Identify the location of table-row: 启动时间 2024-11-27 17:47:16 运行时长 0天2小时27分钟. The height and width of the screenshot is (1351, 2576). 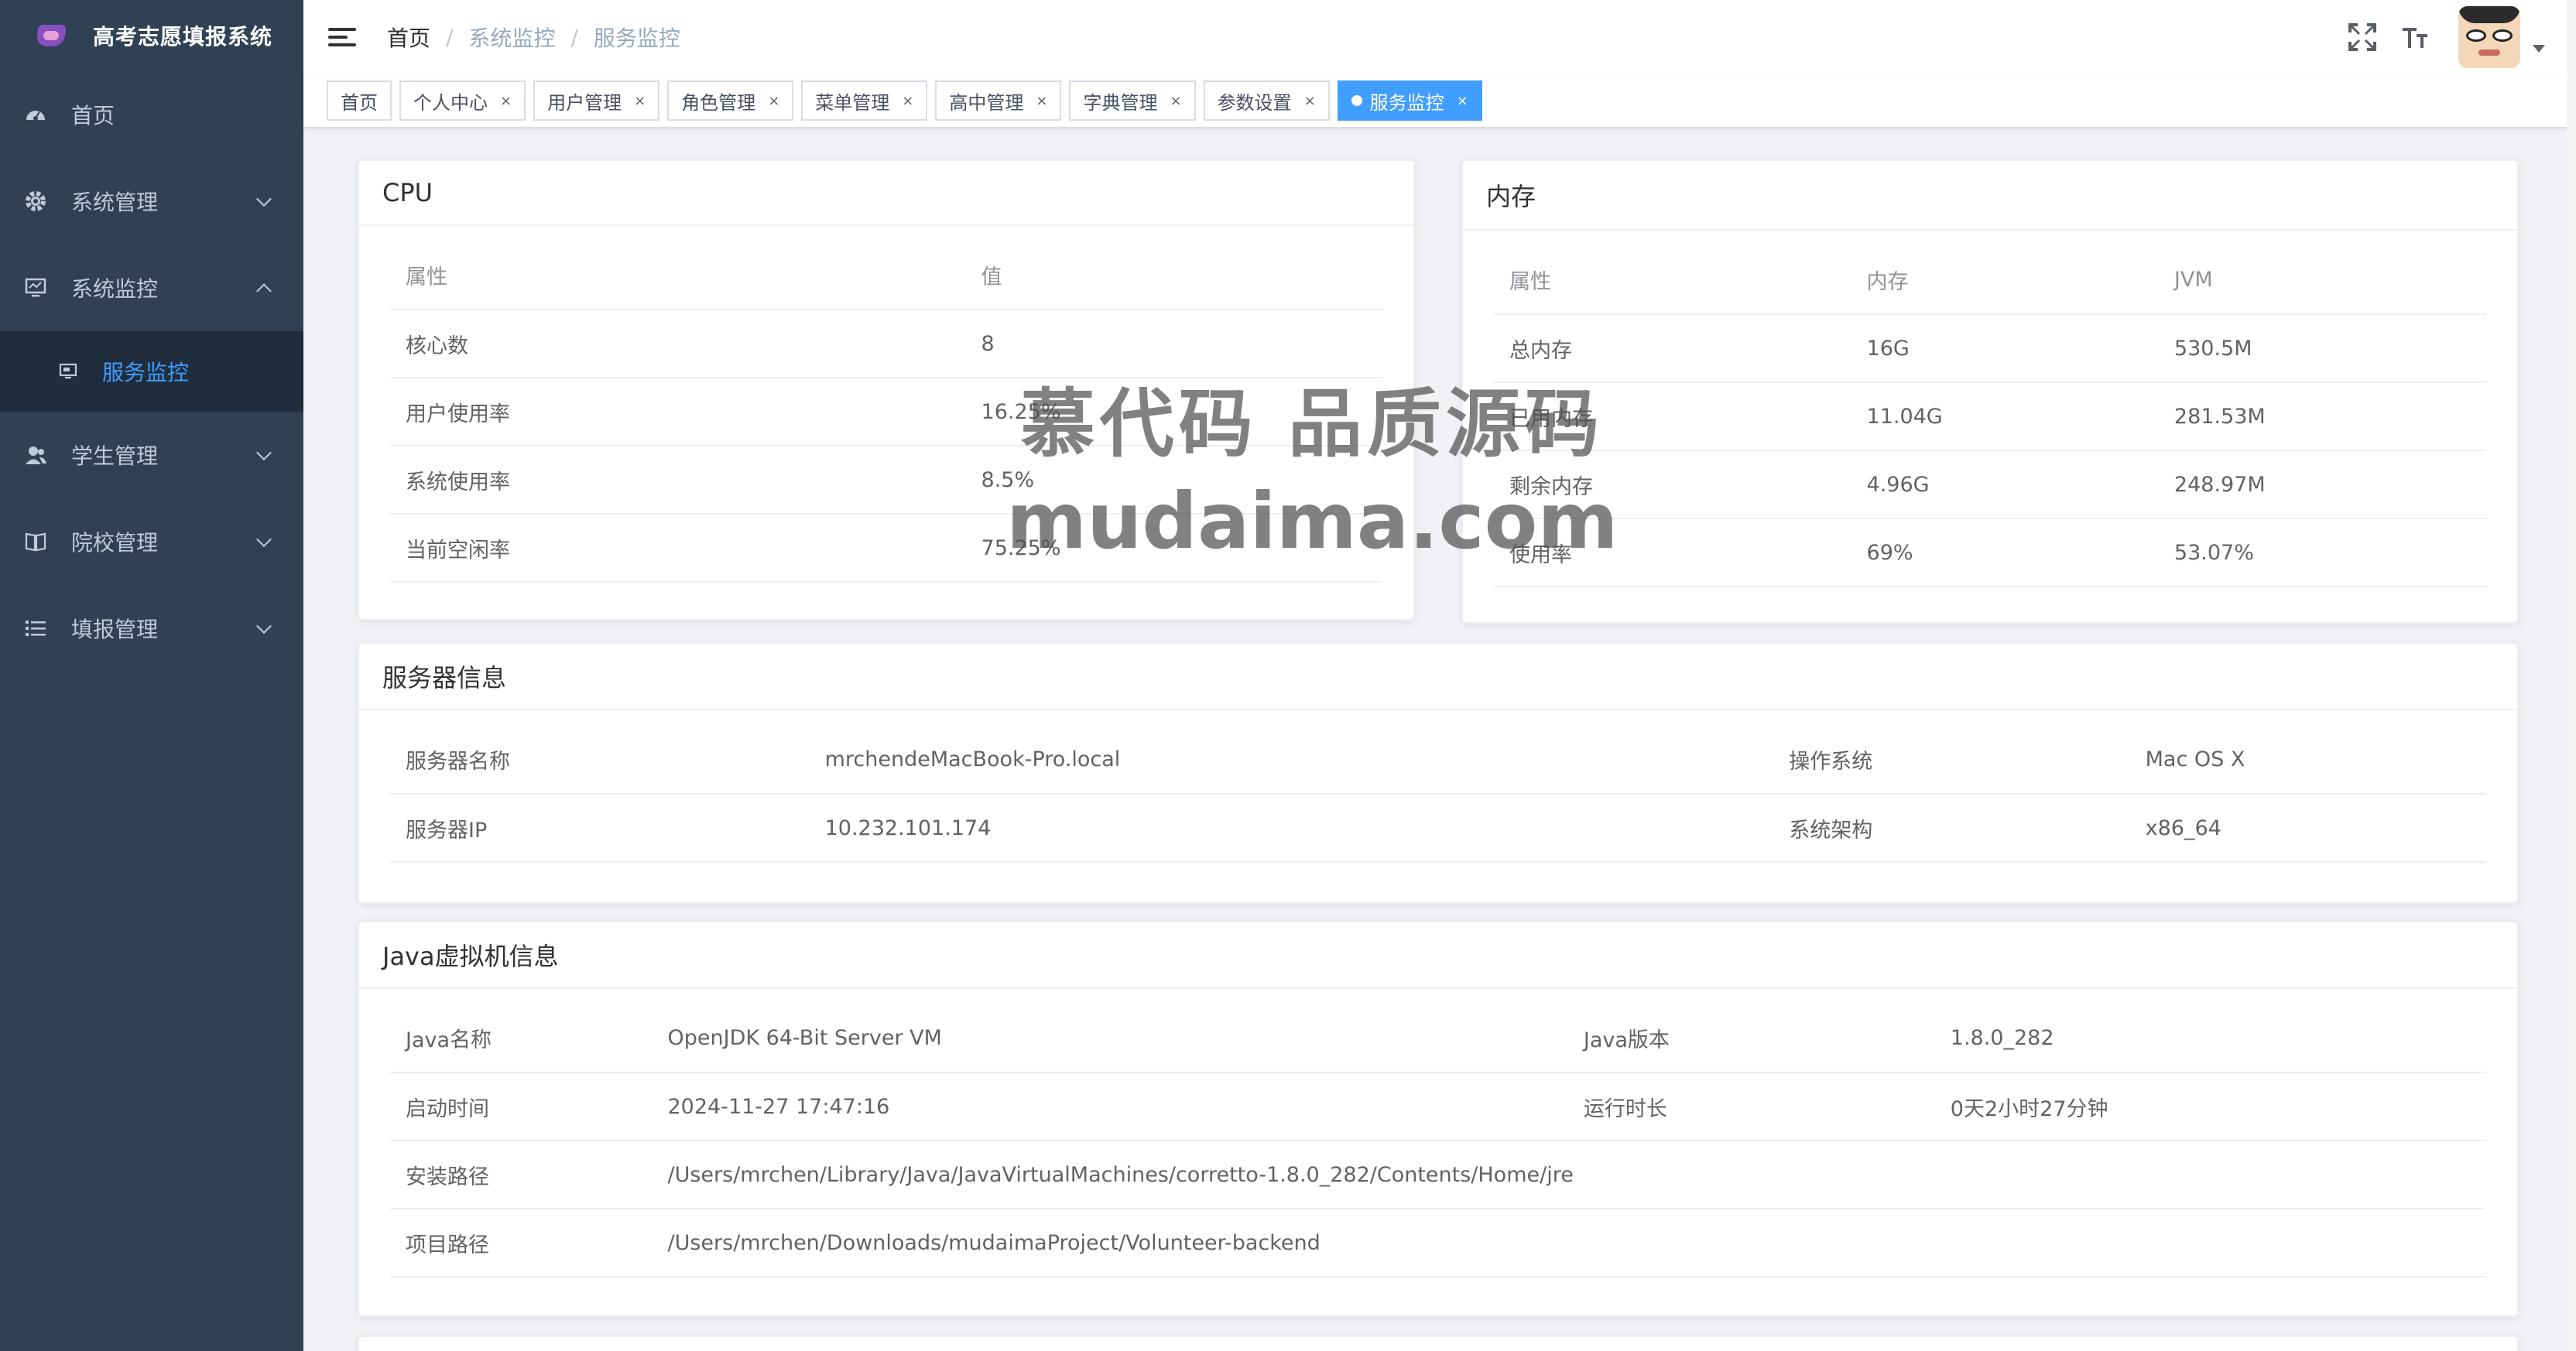
(1438, 1106).